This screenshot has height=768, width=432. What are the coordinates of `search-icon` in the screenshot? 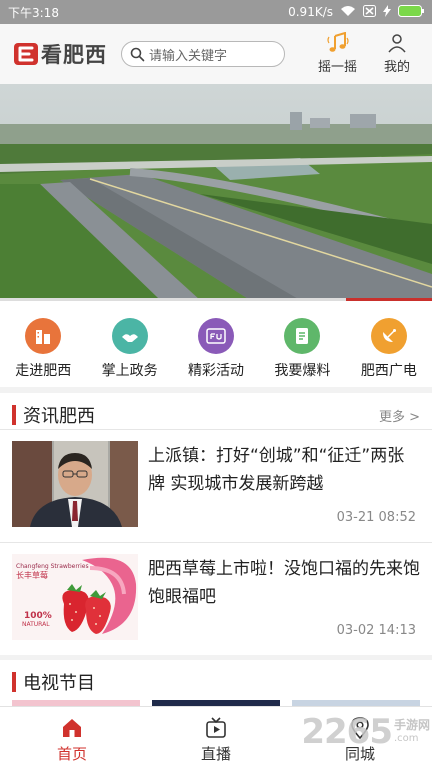 It's located at (137, 54).